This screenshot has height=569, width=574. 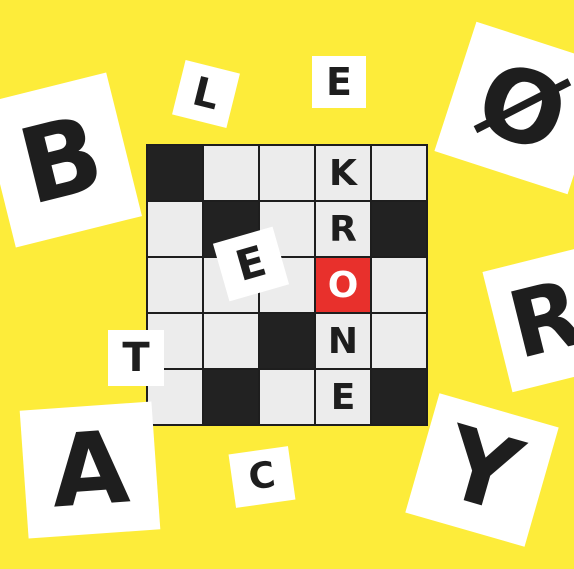 I want to click on letter-tile-a-label: A, so click(x=90, y=469).